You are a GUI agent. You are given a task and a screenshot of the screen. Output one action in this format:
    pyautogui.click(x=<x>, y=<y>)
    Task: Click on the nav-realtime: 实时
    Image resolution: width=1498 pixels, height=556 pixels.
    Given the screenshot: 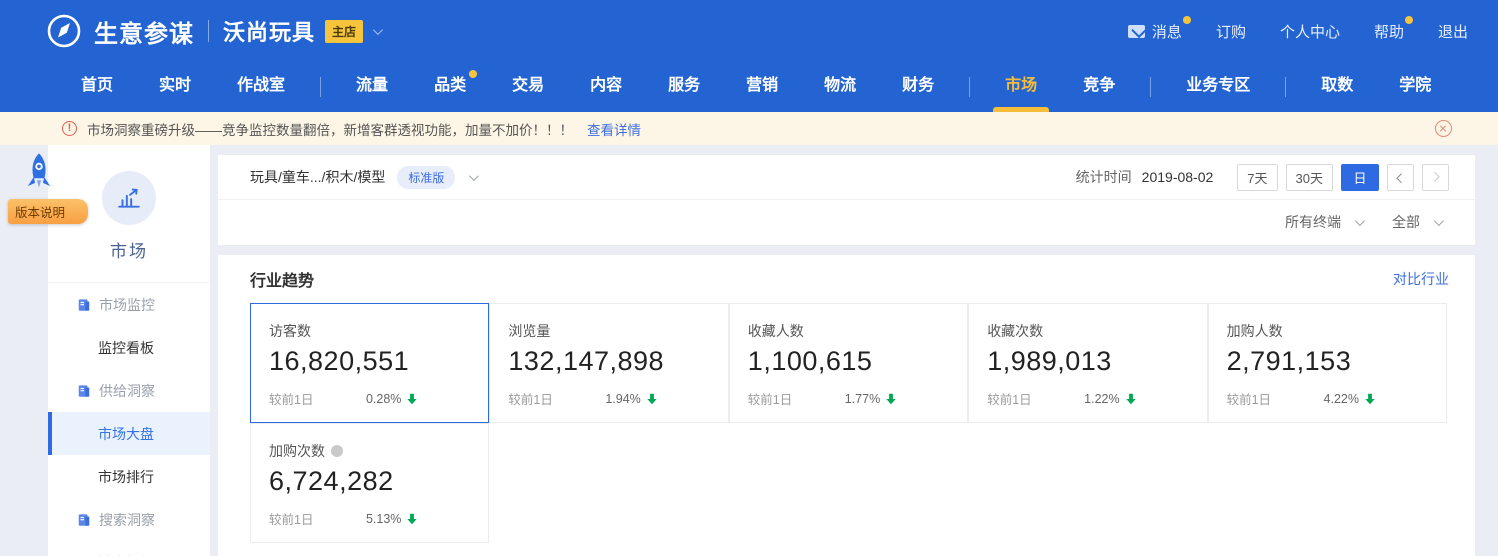 What is the action you would take?
    pyautogui.click(x=175, y=87)
    